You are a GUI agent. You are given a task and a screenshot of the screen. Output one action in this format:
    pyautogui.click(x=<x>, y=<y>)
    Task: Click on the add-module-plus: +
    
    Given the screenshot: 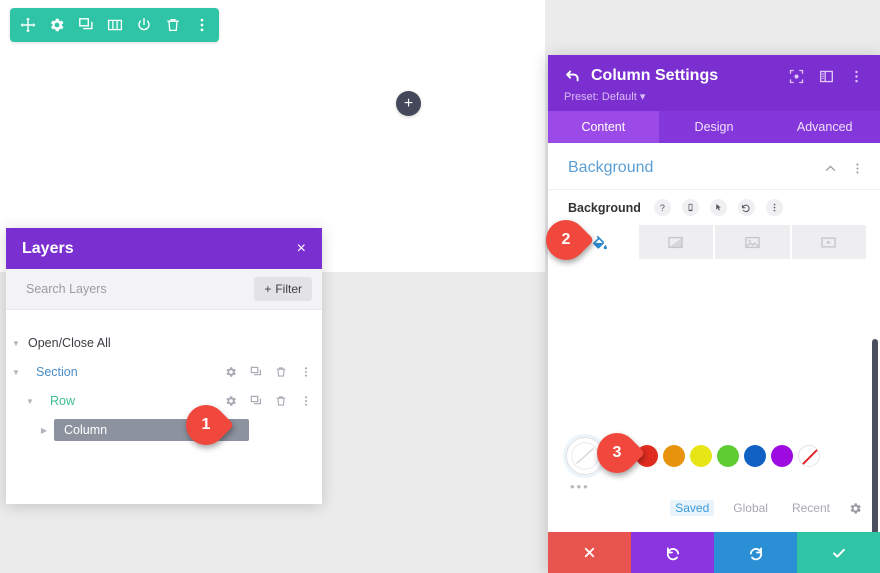 What is the action you would take?
    pyautogui.click(x=408, y=103)
    